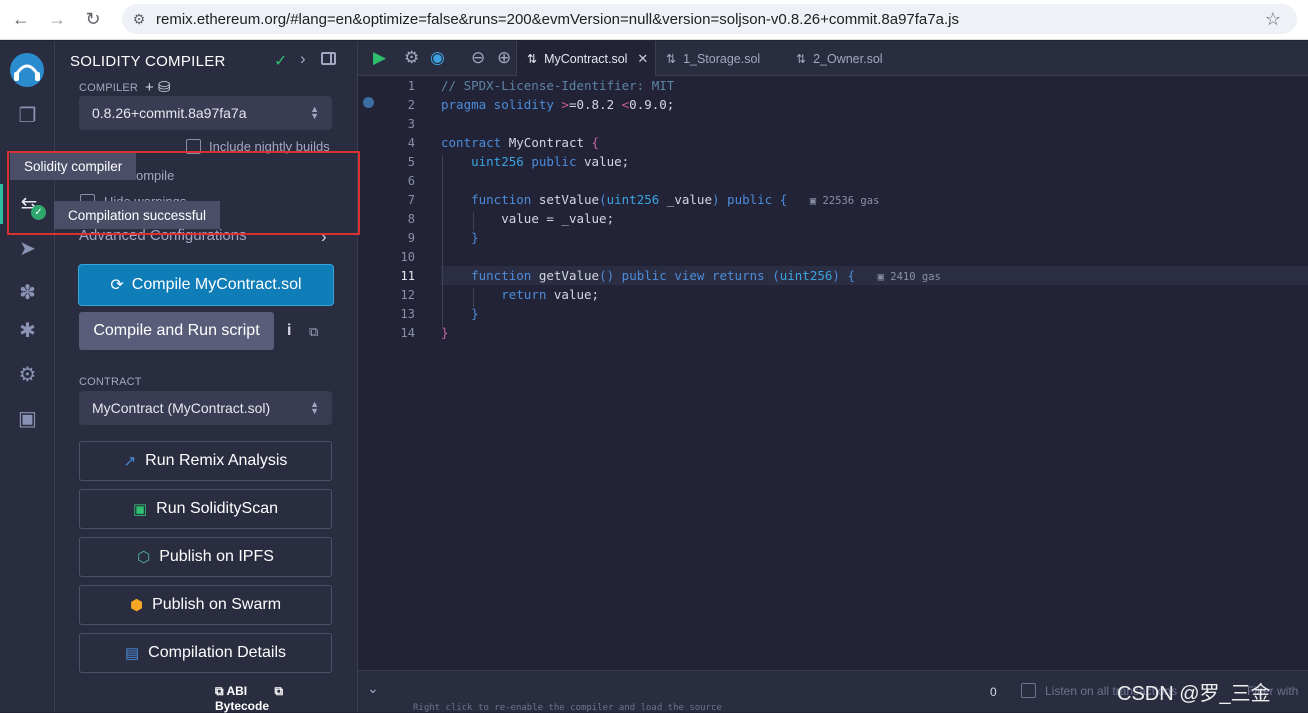 This screenshot has height=713, width=1308. I want to click on publish-swarm-label: Publish on Swarm, so click(217, 604).